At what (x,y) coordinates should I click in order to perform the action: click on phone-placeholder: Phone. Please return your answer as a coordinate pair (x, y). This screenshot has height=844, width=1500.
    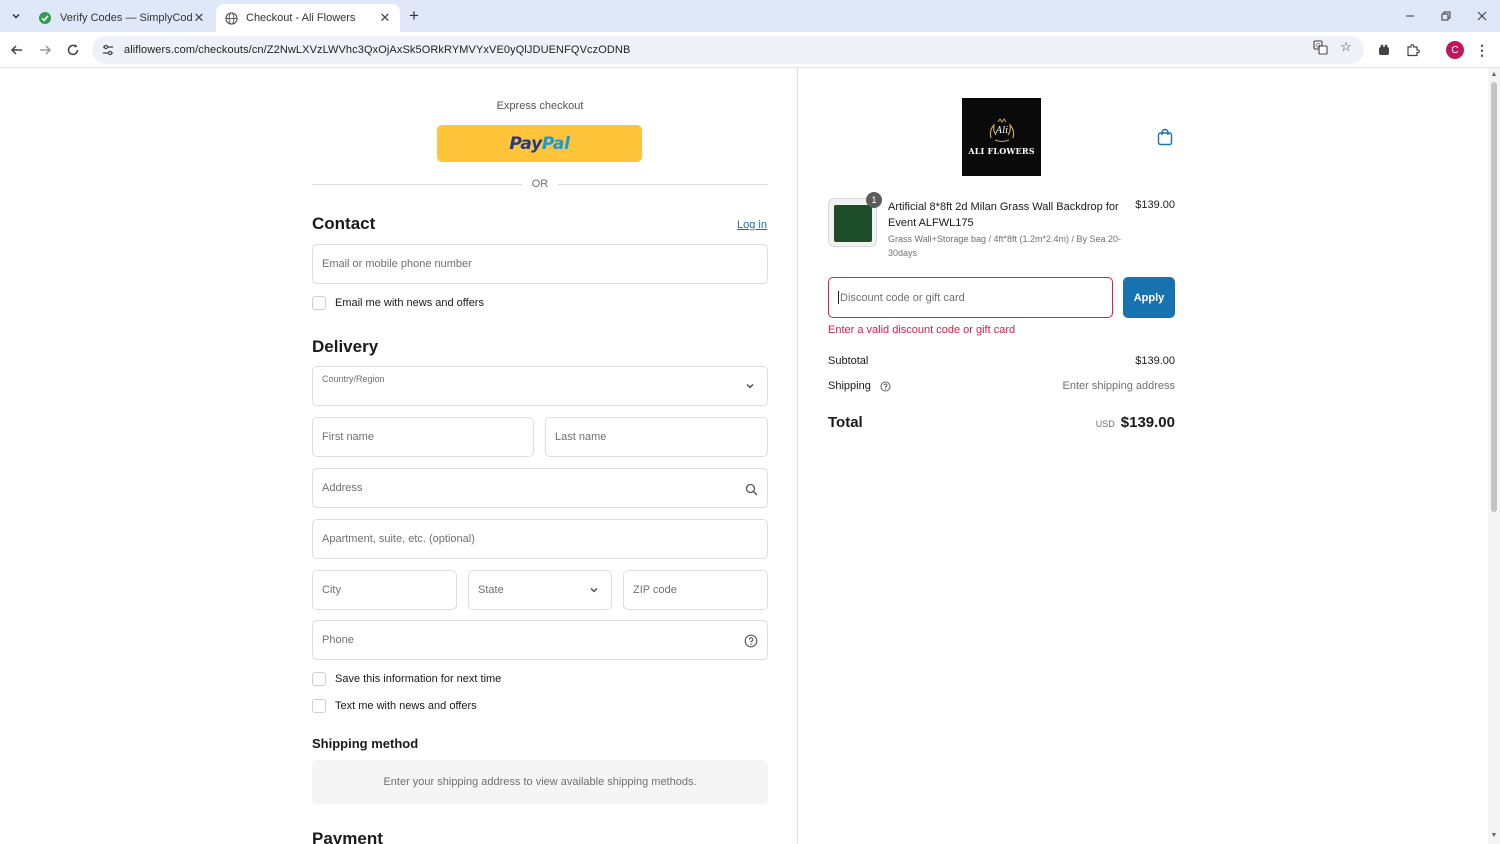
    Looking at the image, I should click on (338, 640).